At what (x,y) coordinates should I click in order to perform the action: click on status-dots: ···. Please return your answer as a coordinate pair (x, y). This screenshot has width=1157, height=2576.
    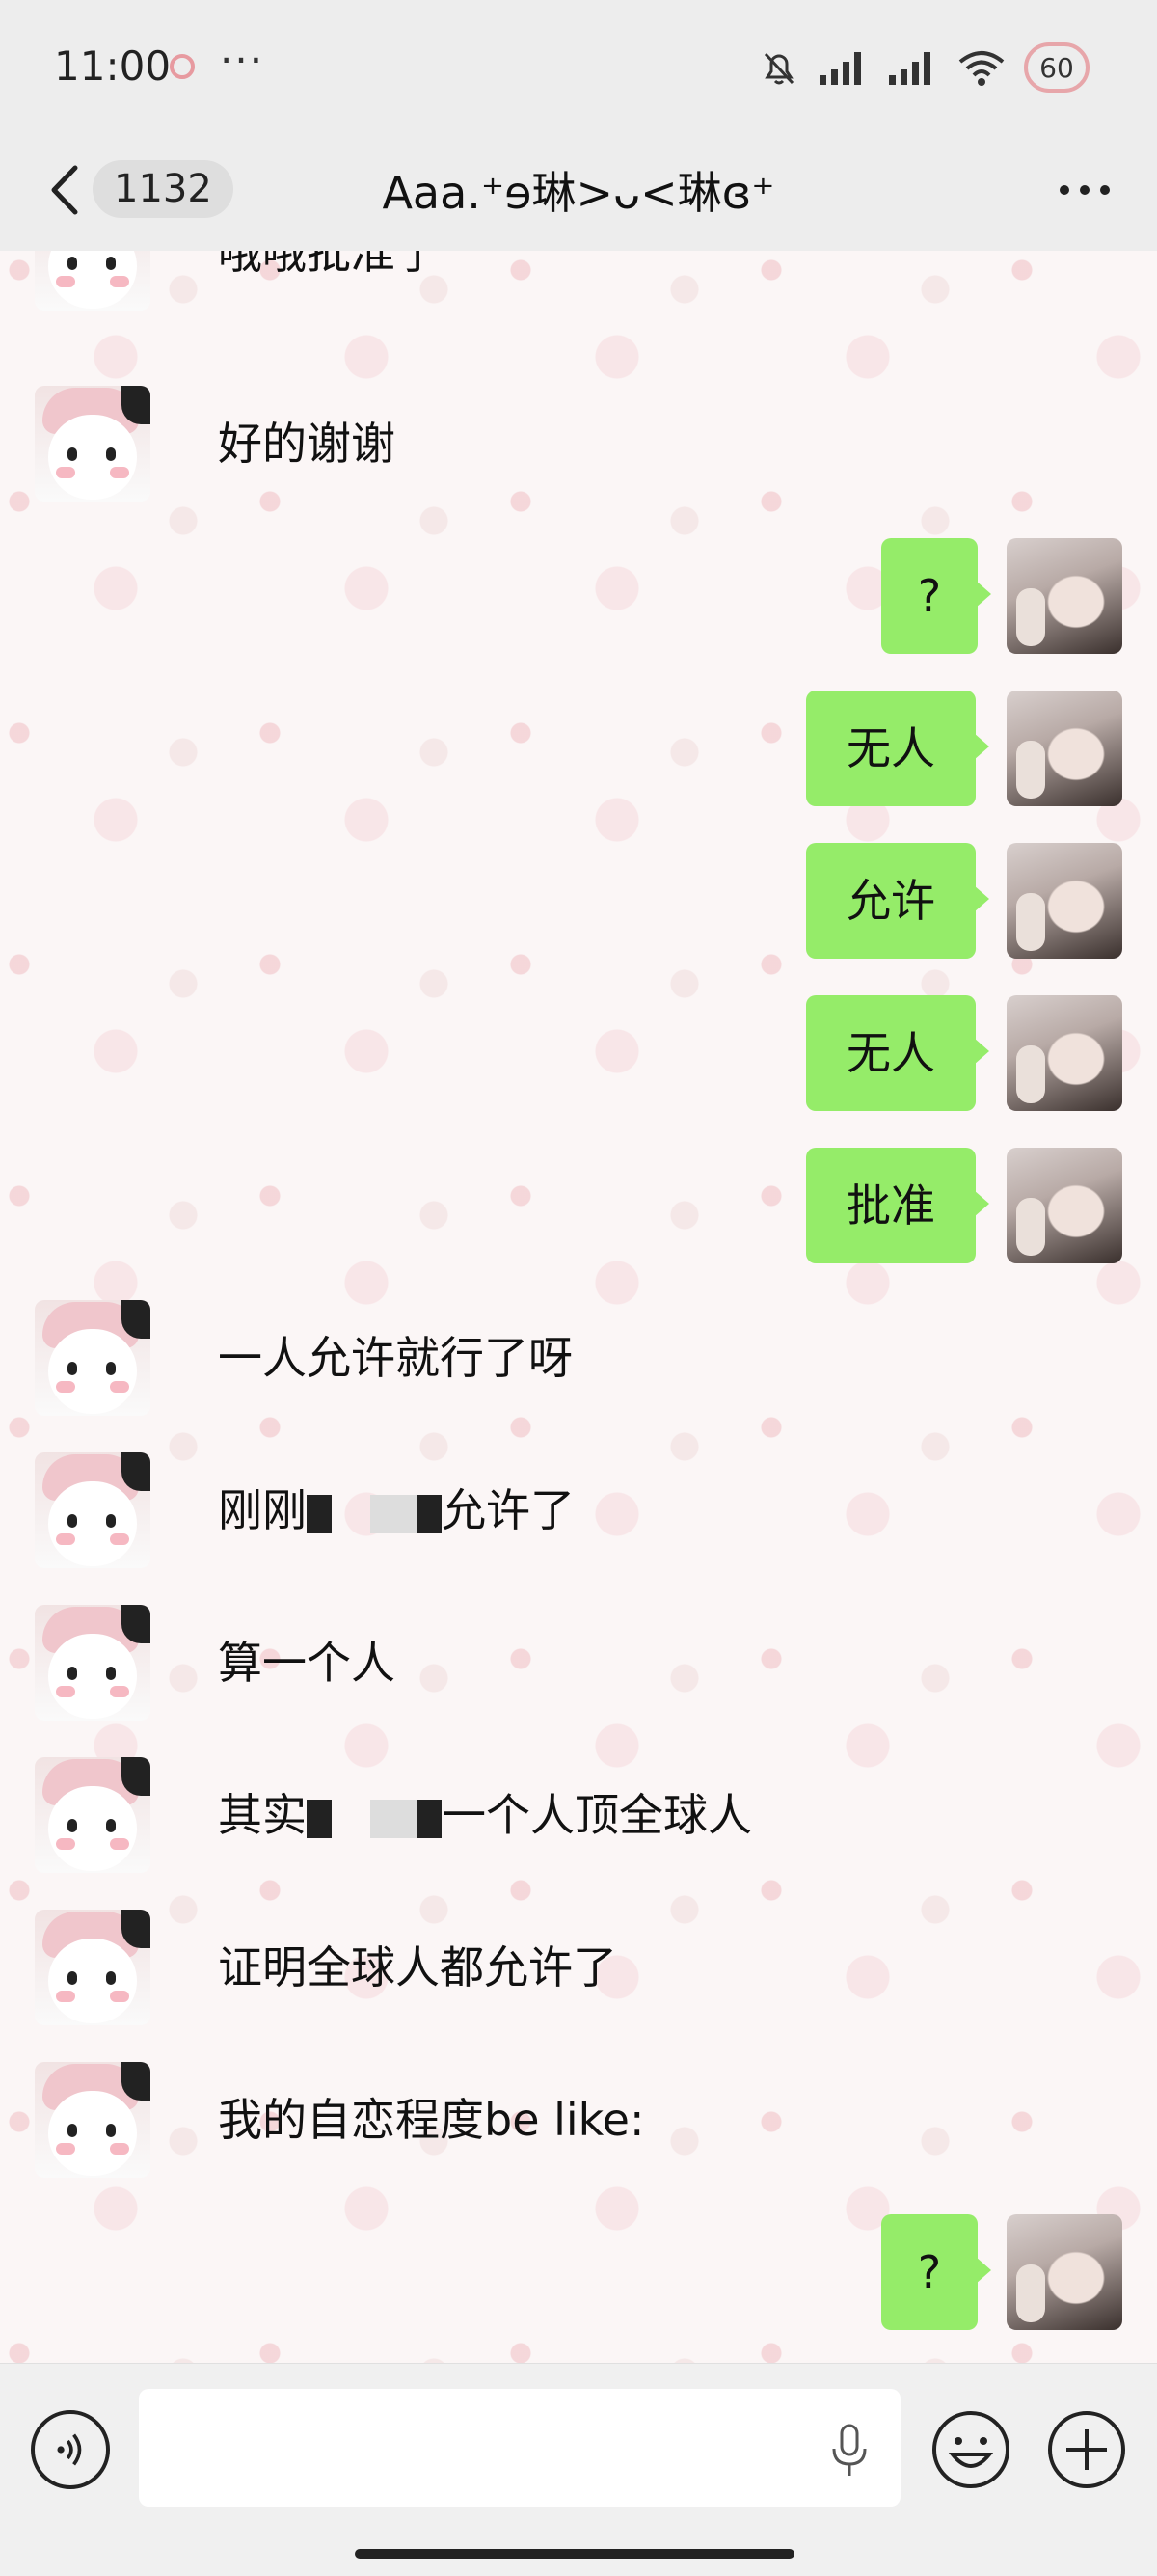
    Looking at the image, I should click on (242, 60).